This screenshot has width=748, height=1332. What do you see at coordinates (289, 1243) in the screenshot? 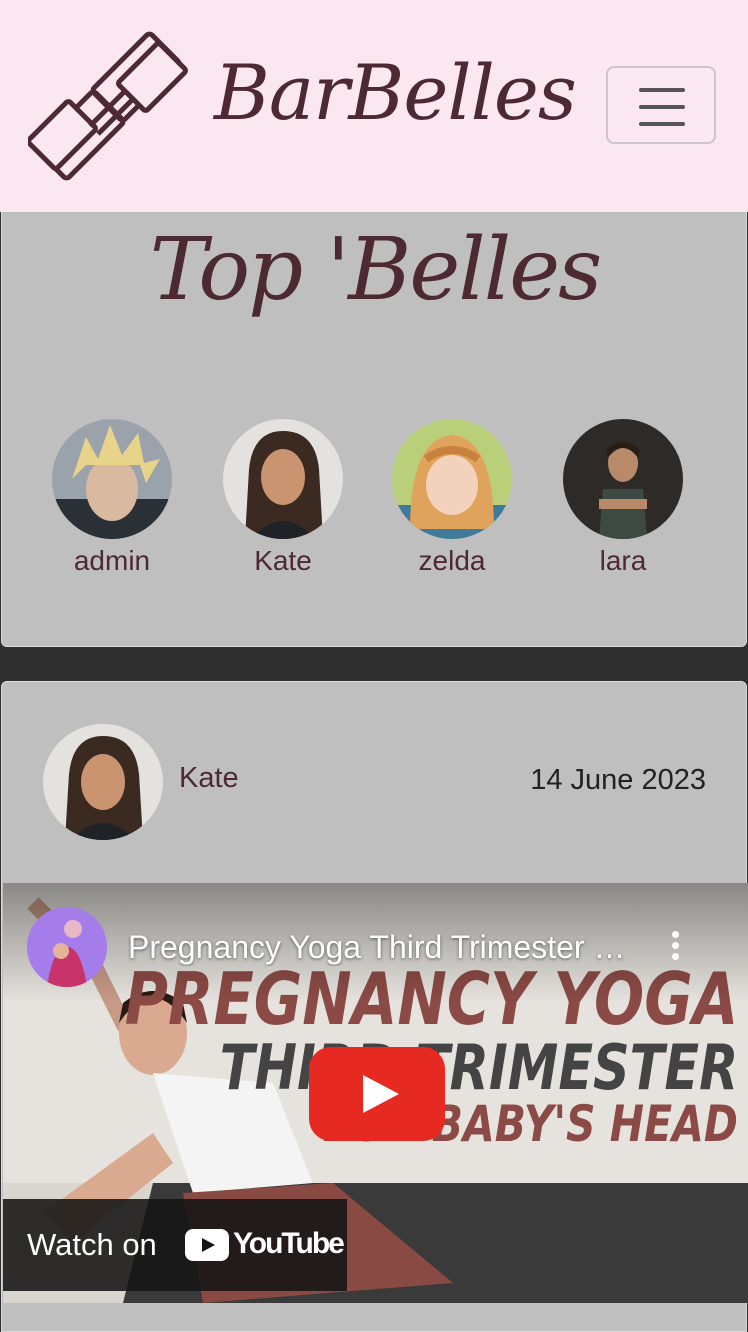
I see `youtube-wordmark: YouTube` at bounding box center [289, 1243].